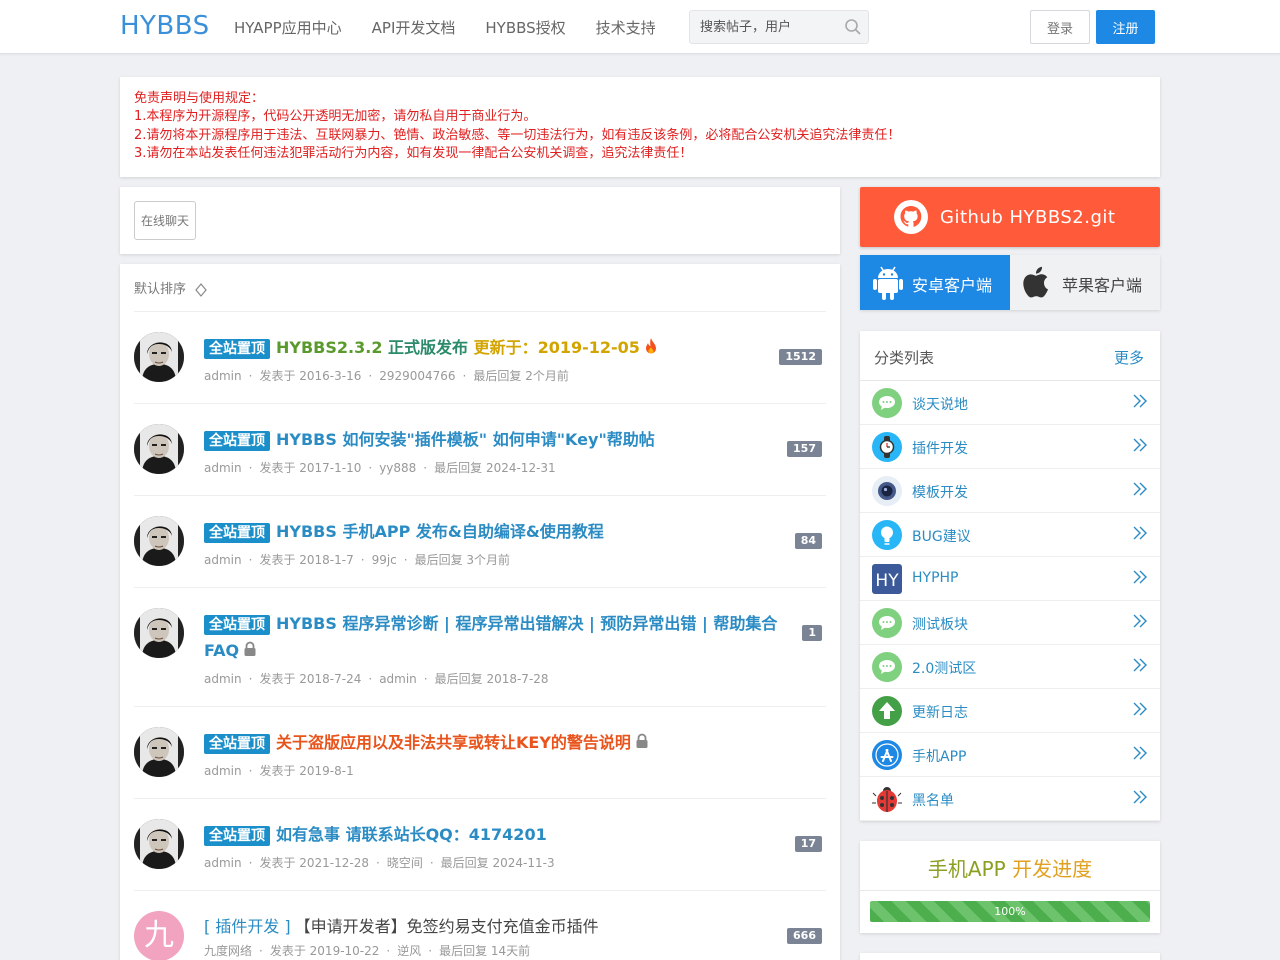 The height and width of the screenshot is (960, 1280). What do you see at coordinates (1010, 535) in the screenshot?
I see `category-item: BUG建议` at bounding box center [1010, 535].